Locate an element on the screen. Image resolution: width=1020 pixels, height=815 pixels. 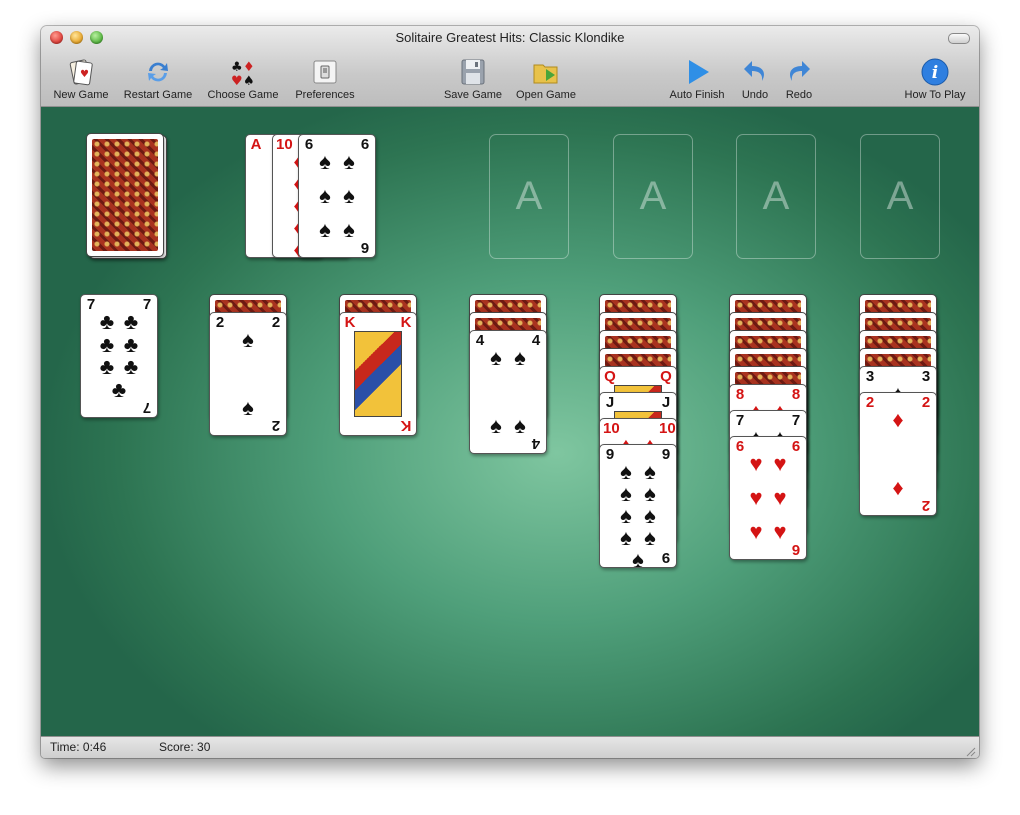
playing-card: 2 2 2 ♠ ♠ is located at coordinates (248, 374).